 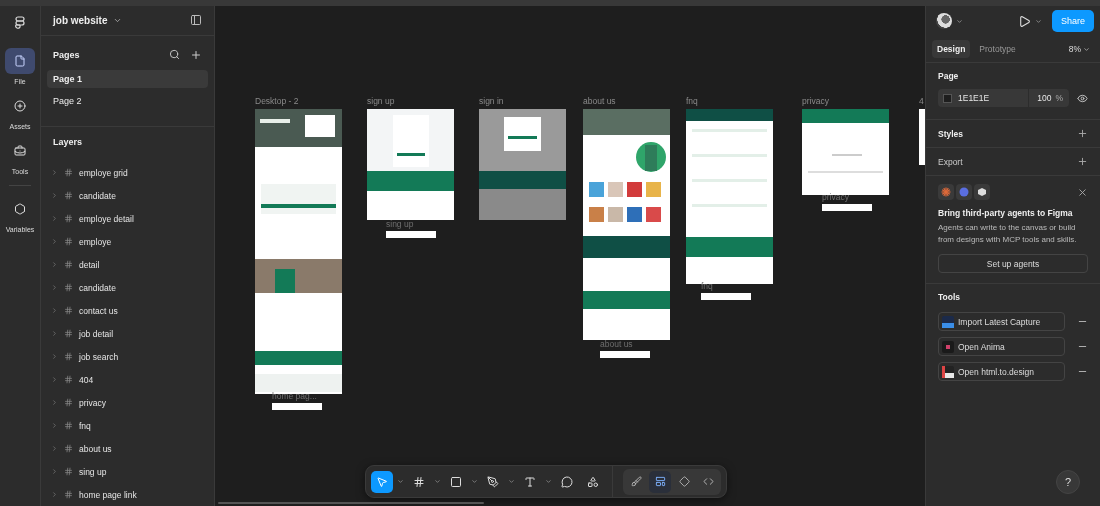 I want to click on pointer-tool, so click(x=382, y=481).